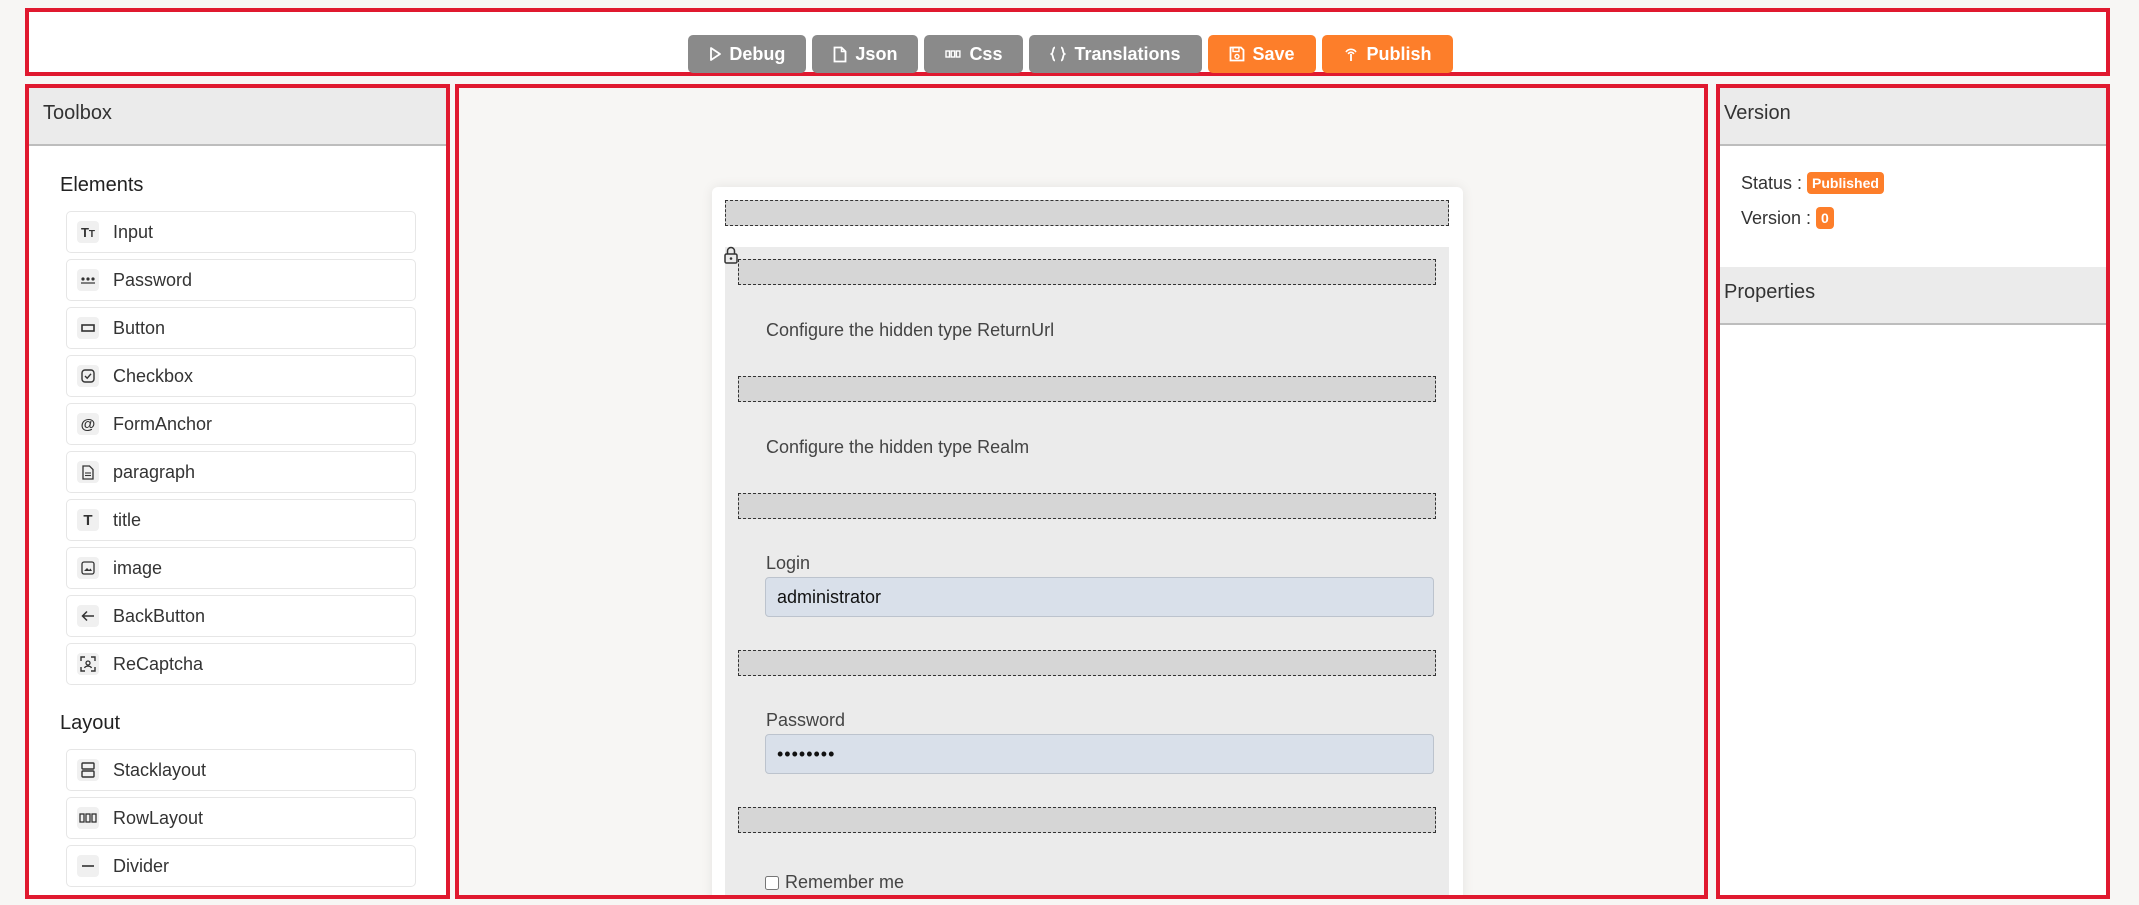 The height and width of the screenshot is (905, 2139). Describe the element at coordinates (757, 53) in the screenshot. I see `debug-button-label: Debug` at that location.